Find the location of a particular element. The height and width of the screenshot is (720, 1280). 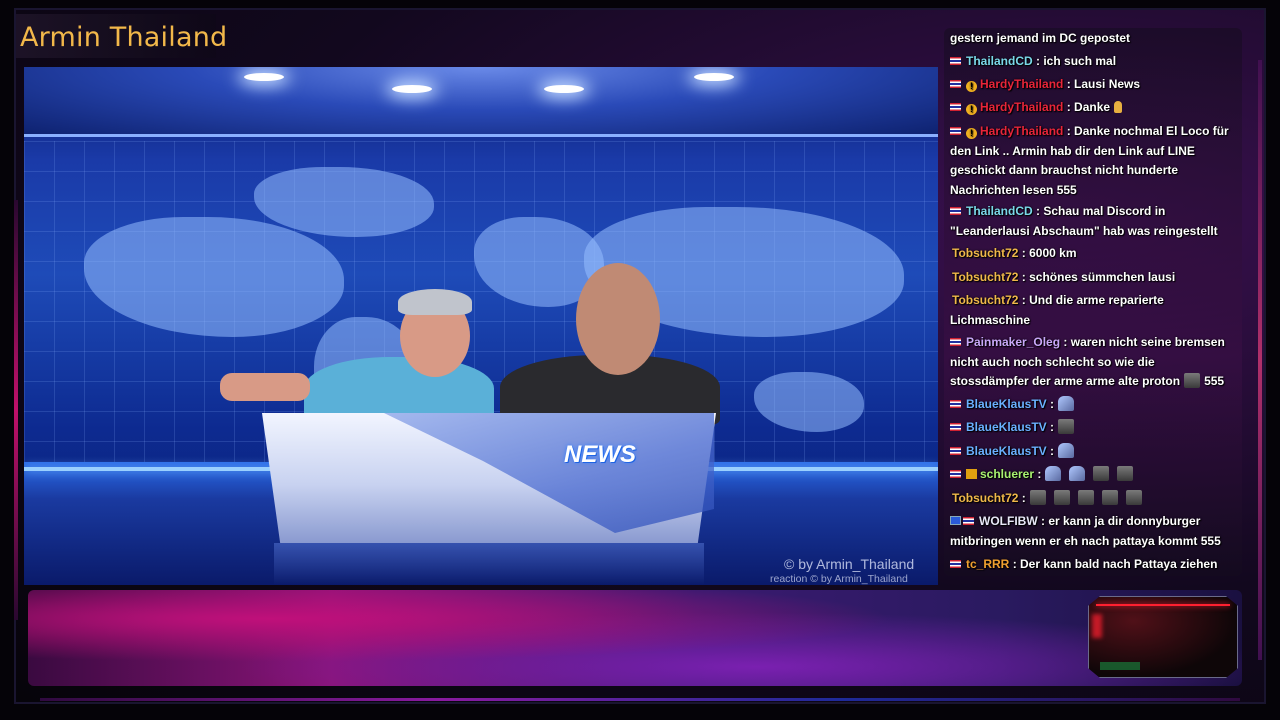

chat-message: ThailandCD : ich such mal is located at coordinates (1093, 62).